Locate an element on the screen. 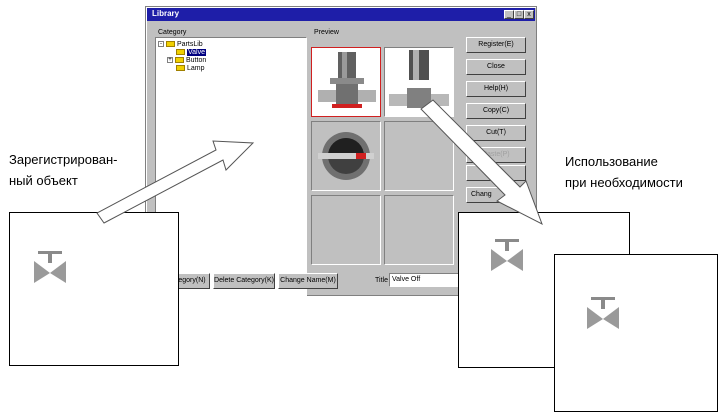 The width and height of the screenshot is (718, 412). register-arrow is located at coordinates (175, 182).